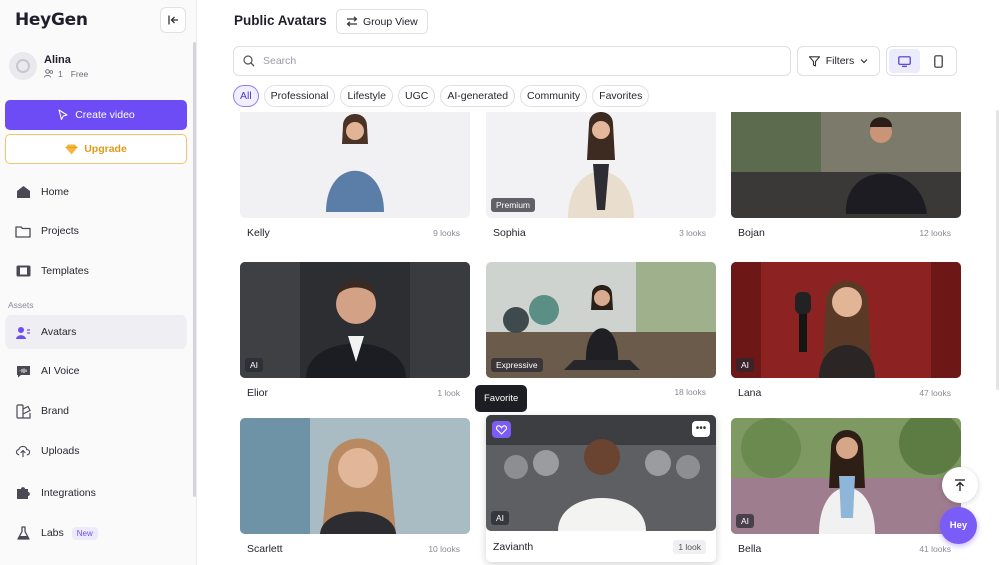 This screenshot has height=565, width=1000. I want to click on sidebar-item-projects: Projects, so click(96, 231).